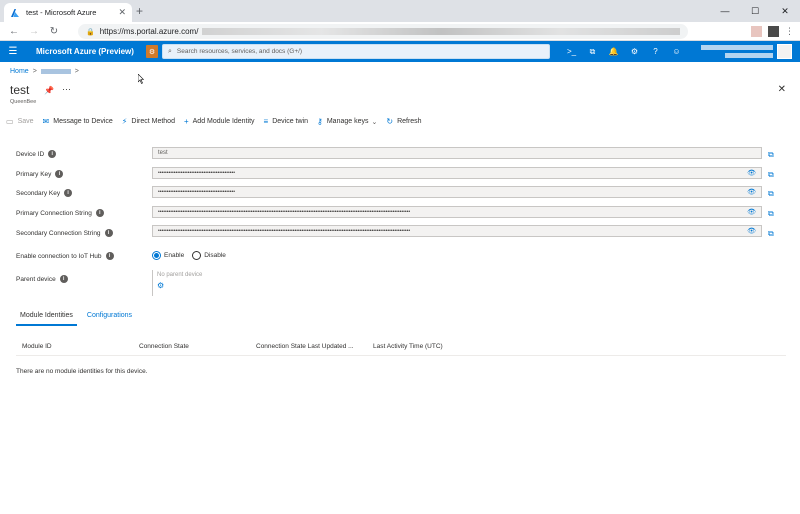 The width and height of the screenshot is (800, 514). Describe the element at coordinates (83, 121) in the screenshot. I see `message-label: Message to Device` at that location.